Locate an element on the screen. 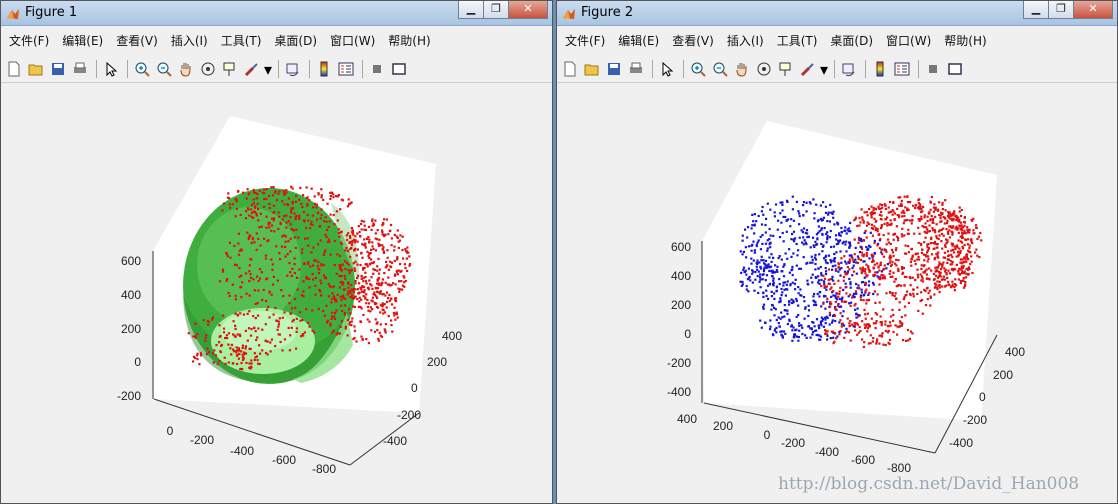 Image resolution: width=1118 pixels, height=504 pixels. x-tick-label: 200 is located at coordinates (723, 426).